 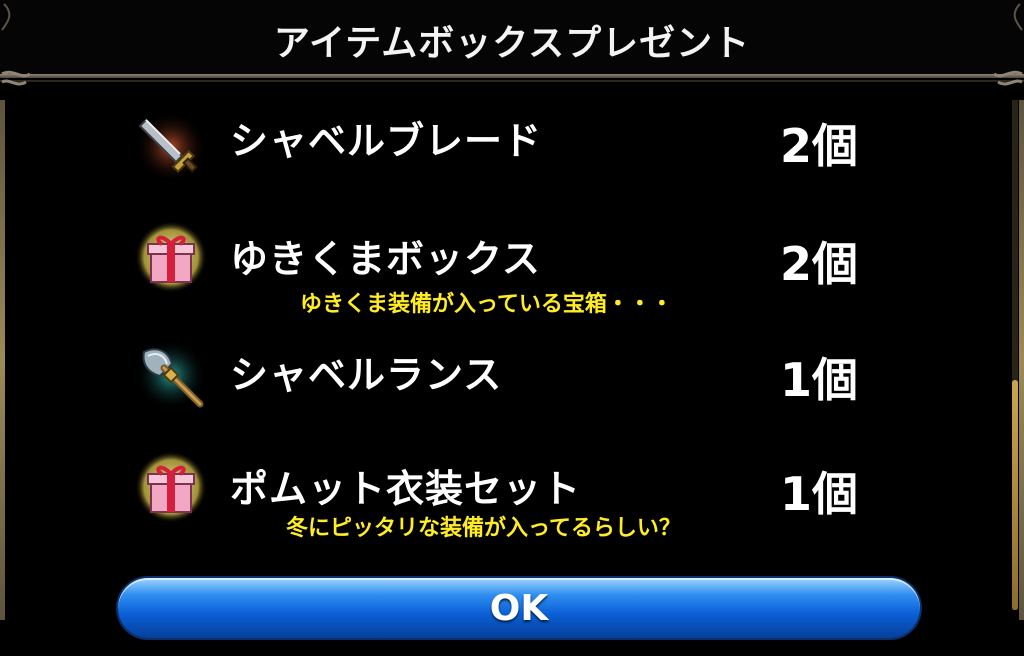 I want to click on ornament-right-icon, so click(x=1008, y=78).